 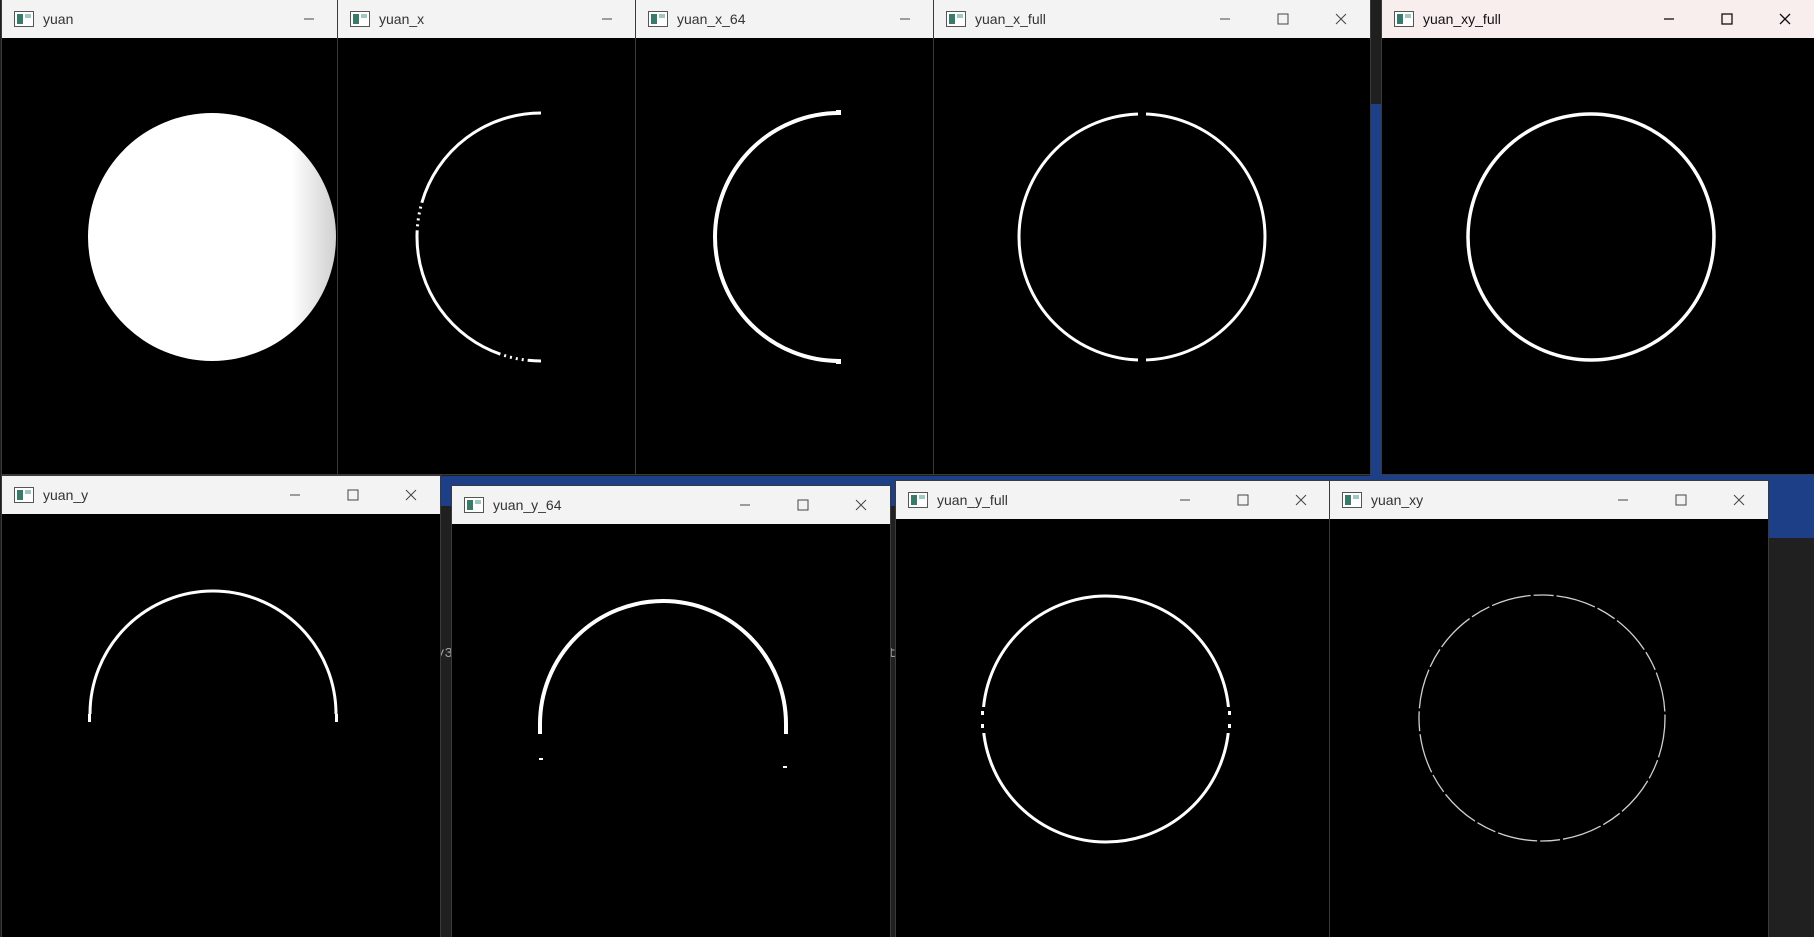 What do you see at coordinates (1152, 19) in the screenshot?
I see `title-bar: yuan_x_full` at bounding box center [1152, 19].